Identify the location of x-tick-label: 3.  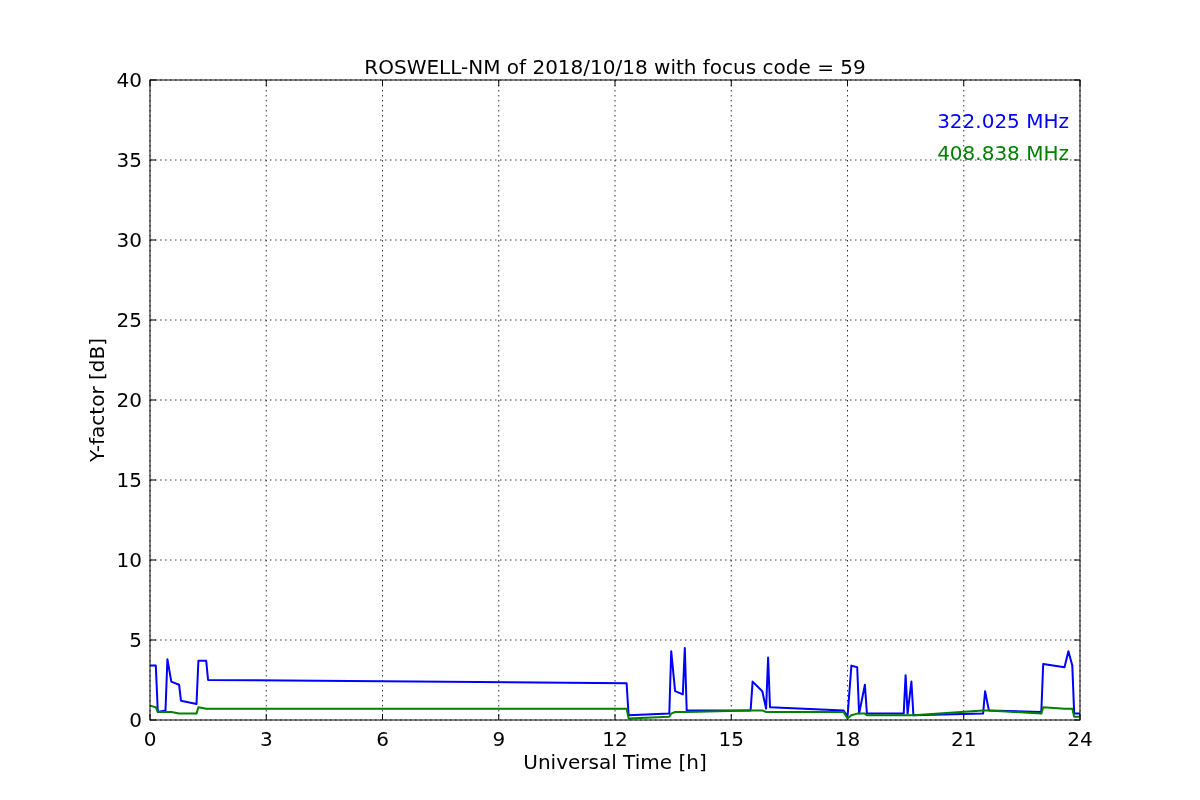
(266, 739).